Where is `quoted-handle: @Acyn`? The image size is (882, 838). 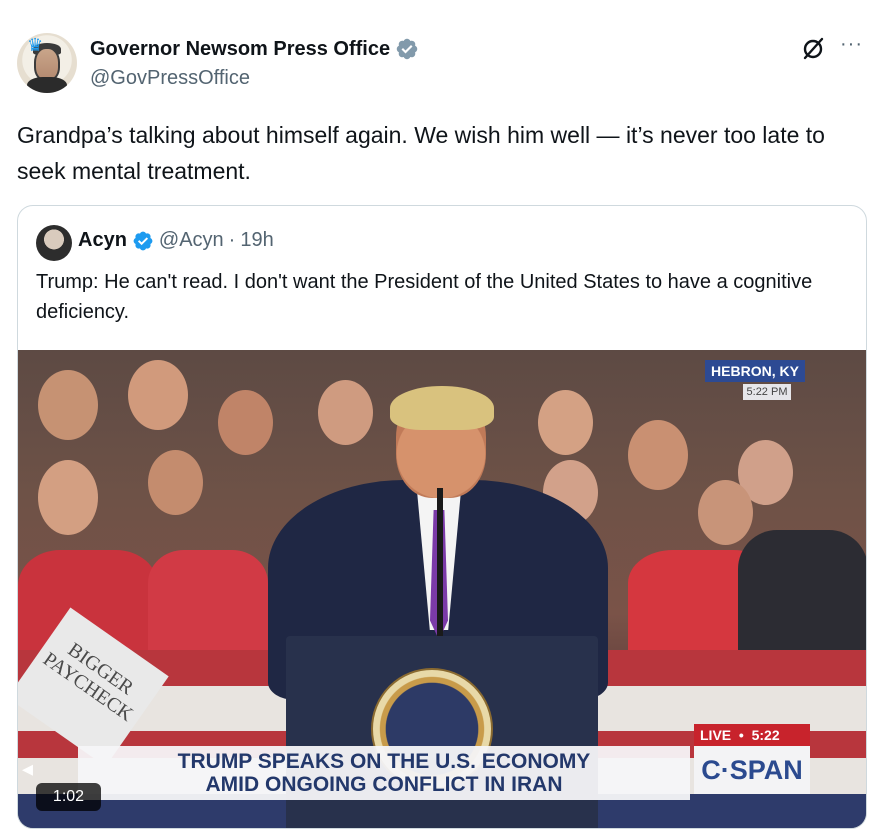
quoted-handle: @Acyn is located at coordinates (191, 240).